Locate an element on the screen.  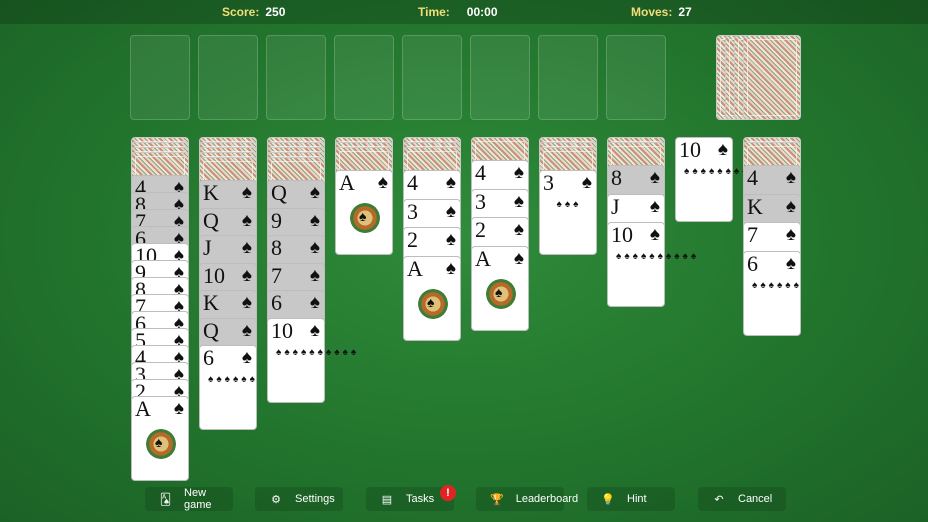
card-rank: 9 is located at coordinates (276, 220).